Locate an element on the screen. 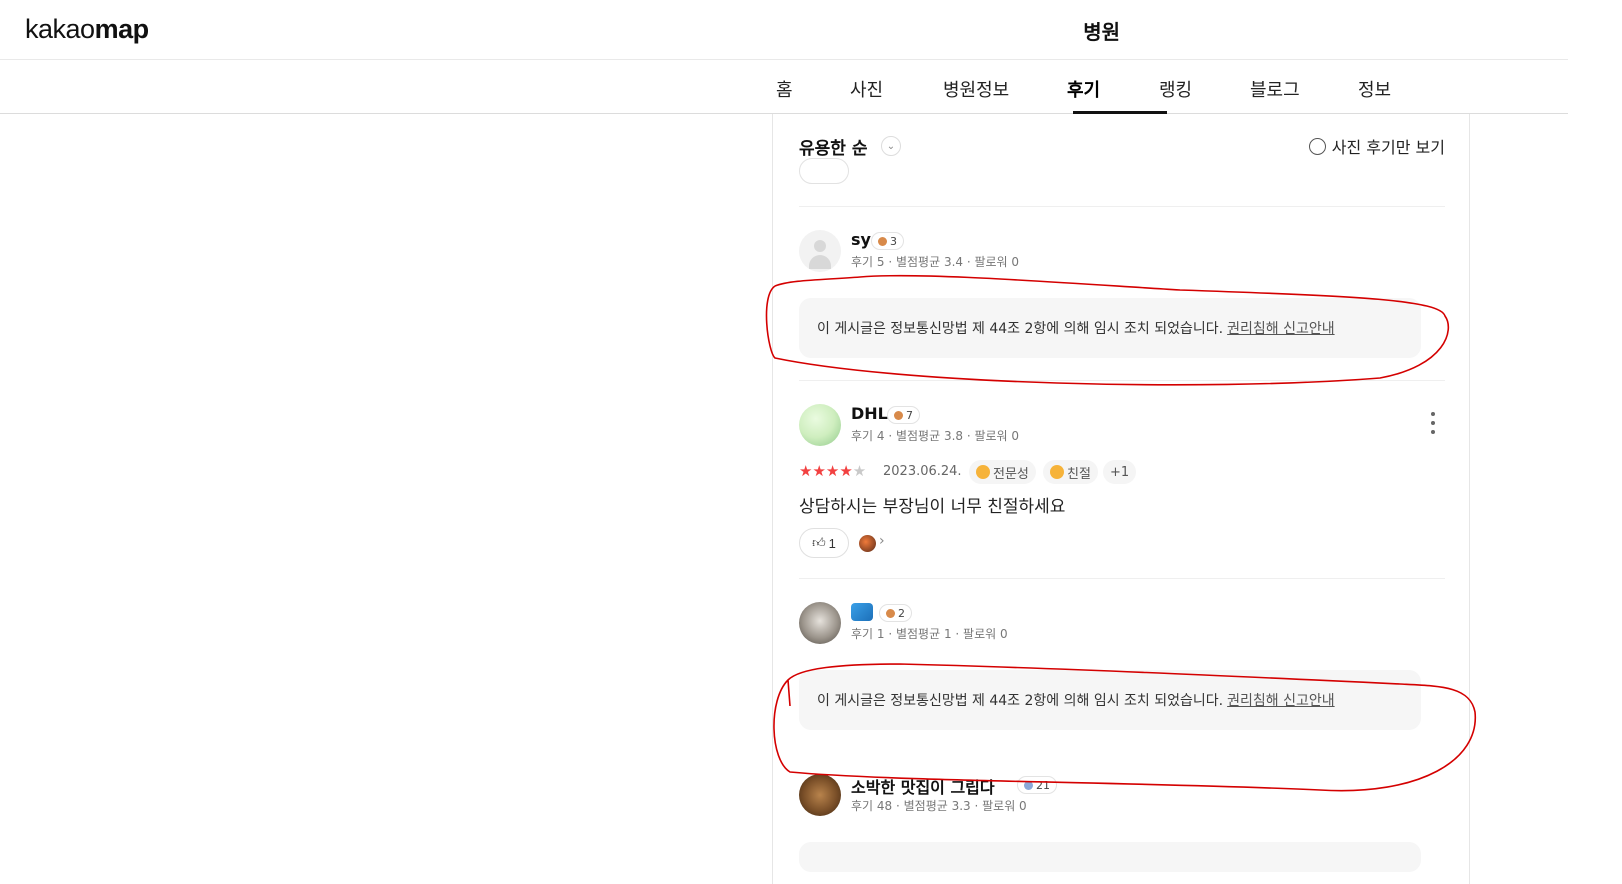  level-badge: 2 is located at coordinates (895, 613).